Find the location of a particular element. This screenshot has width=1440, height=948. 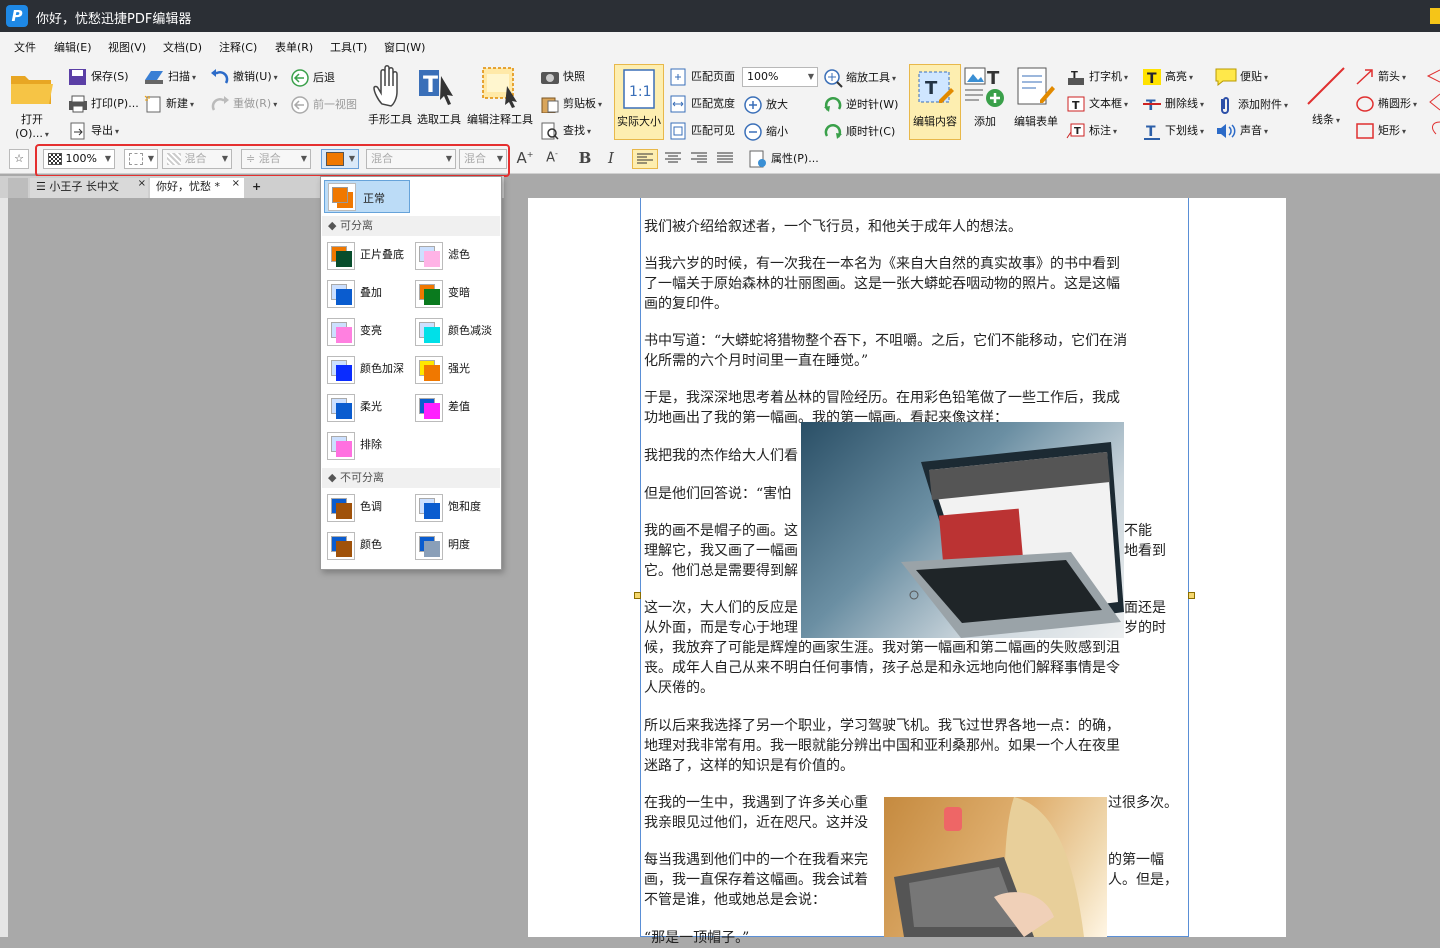

textbox-button: T 文本框 ▾ is located at coordinates (1097, 104).